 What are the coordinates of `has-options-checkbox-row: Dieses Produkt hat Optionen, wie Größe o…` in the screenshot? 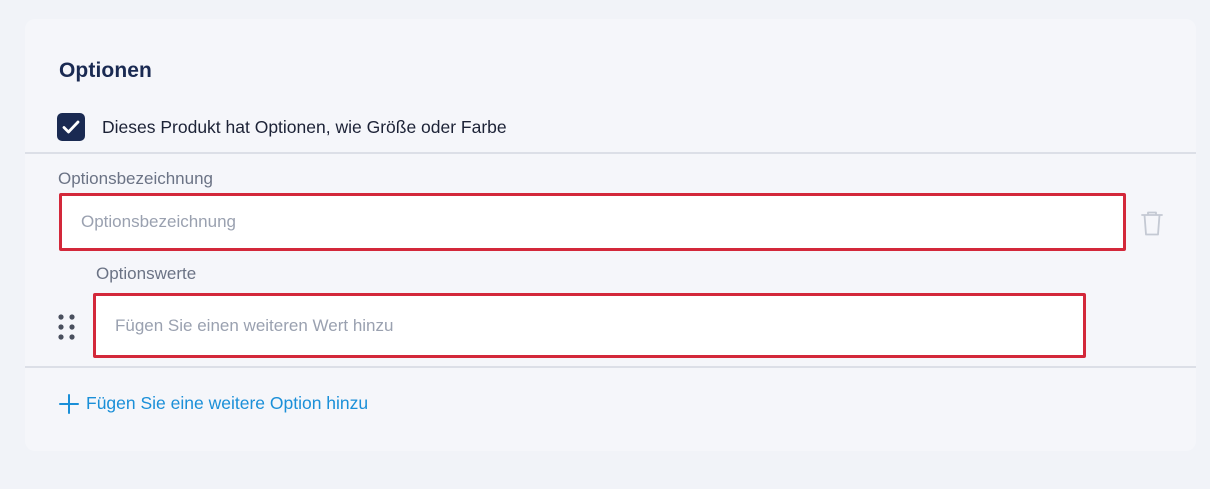 It's located at (282, 127).